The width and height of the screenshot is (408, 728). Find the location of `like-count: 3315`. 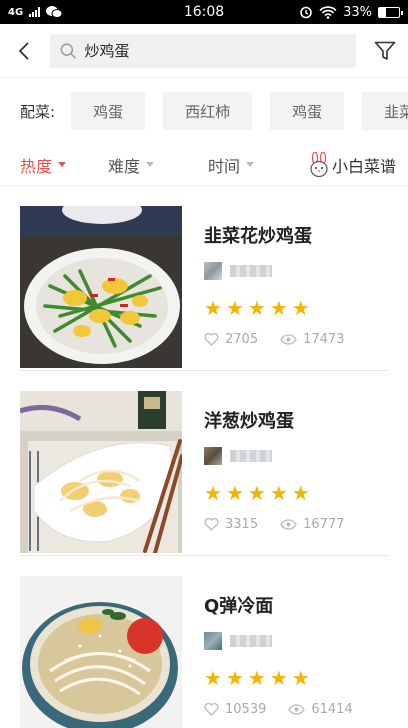

like-count: 3315 is located at coordinates (242, 524).